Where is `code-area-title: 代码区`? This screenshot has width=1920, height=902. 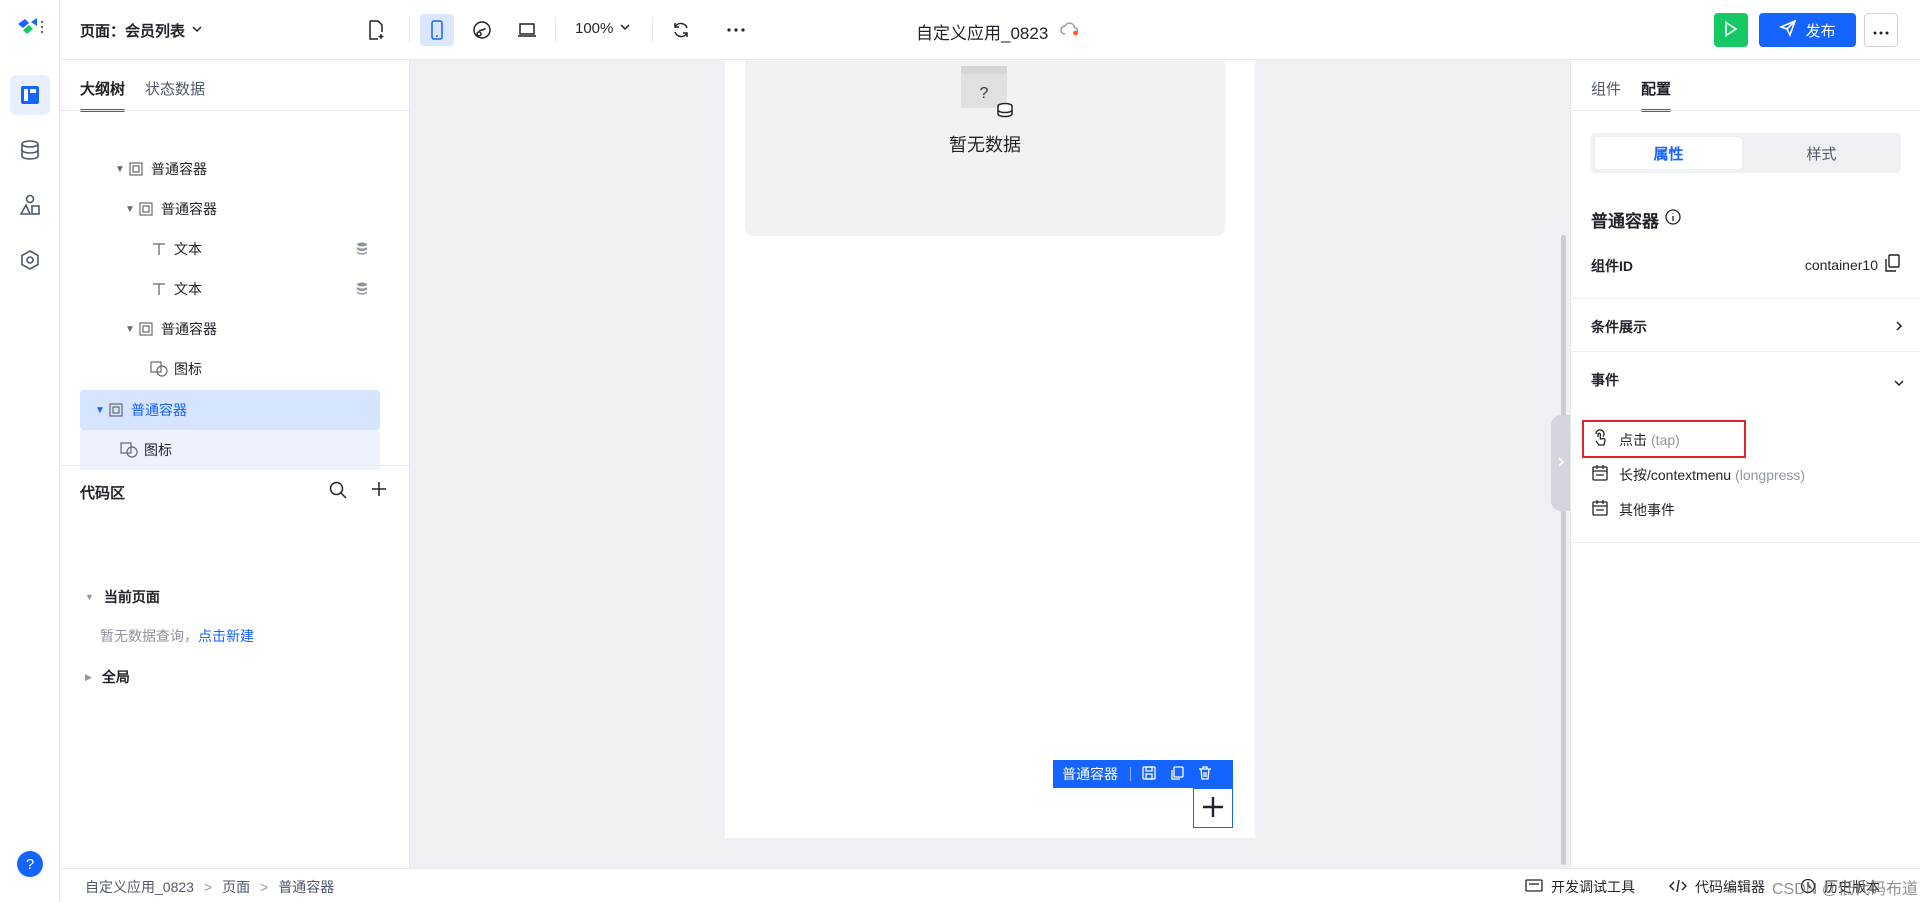 code-area-title: 代码区 is located at coordinates (103, 493).